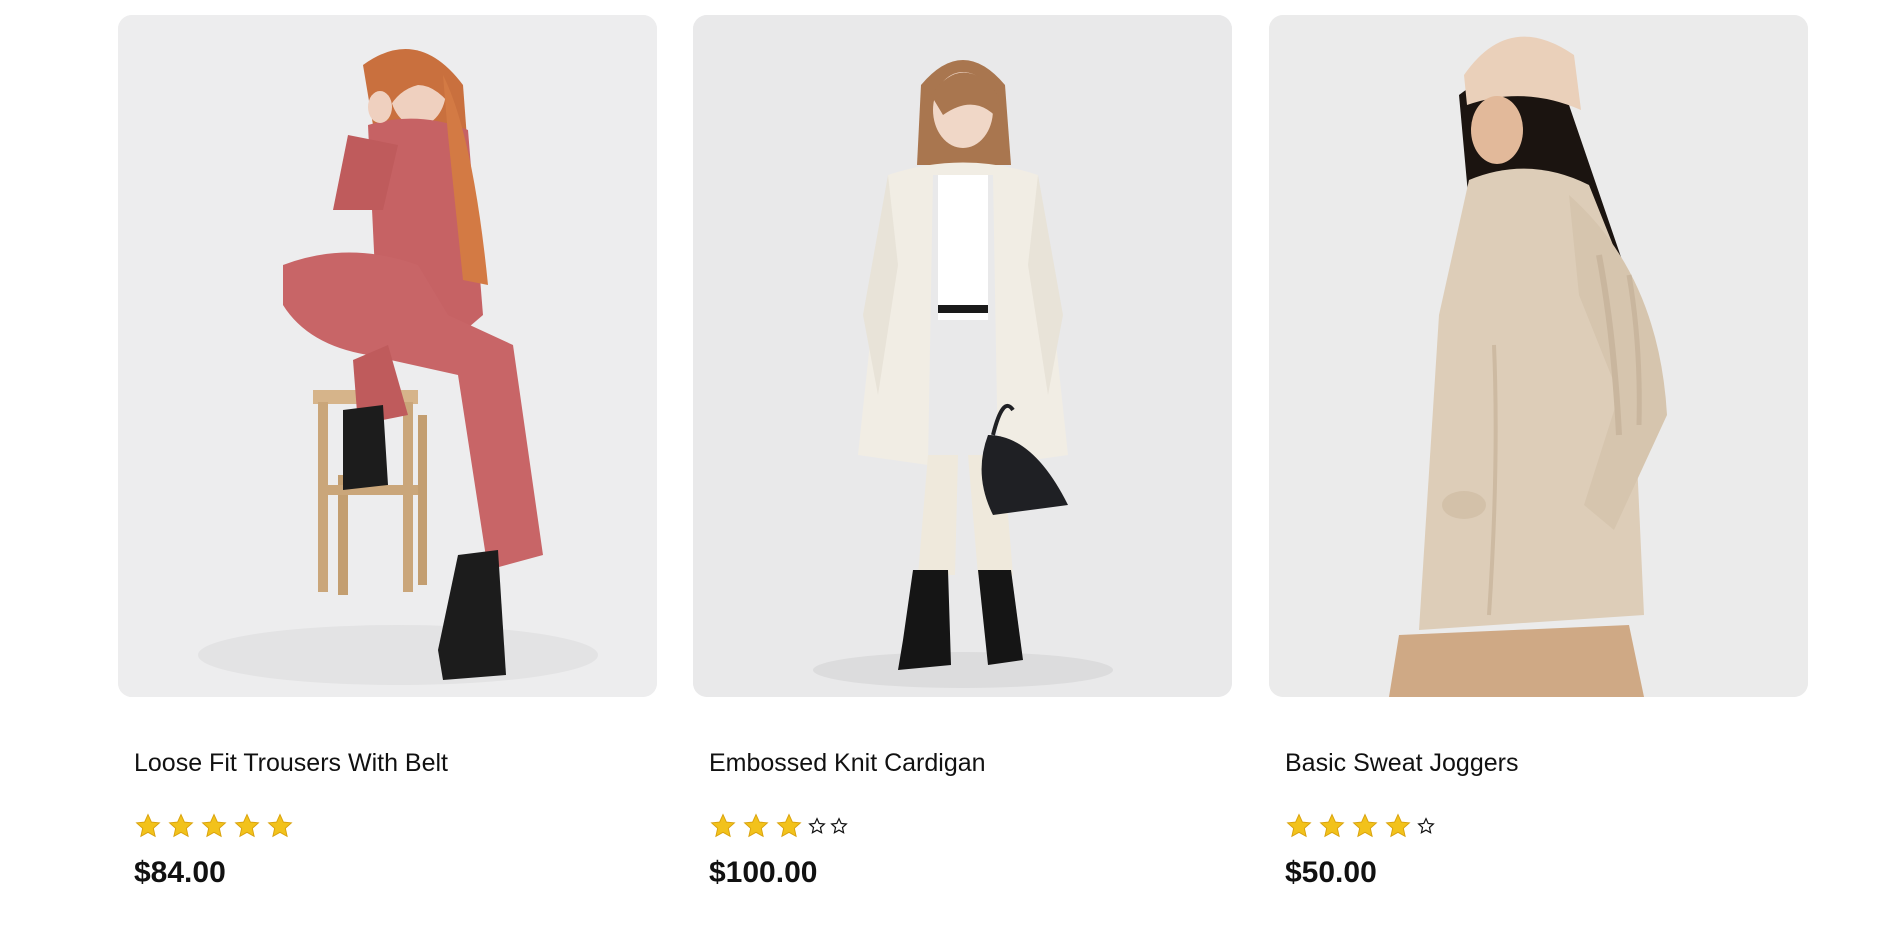  Describe the element at coordinates (395, 763) in the screenshot. I see `product-title: Loose Fit Trousers With Belt` at that location.